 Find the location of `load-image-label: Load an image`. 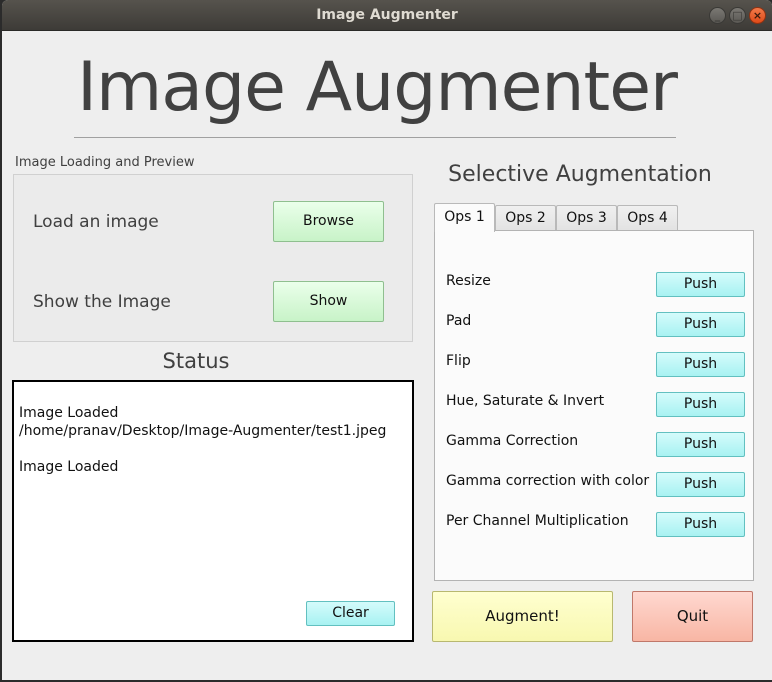

load-image-label: Load an image is located at coordinates (96, 222).